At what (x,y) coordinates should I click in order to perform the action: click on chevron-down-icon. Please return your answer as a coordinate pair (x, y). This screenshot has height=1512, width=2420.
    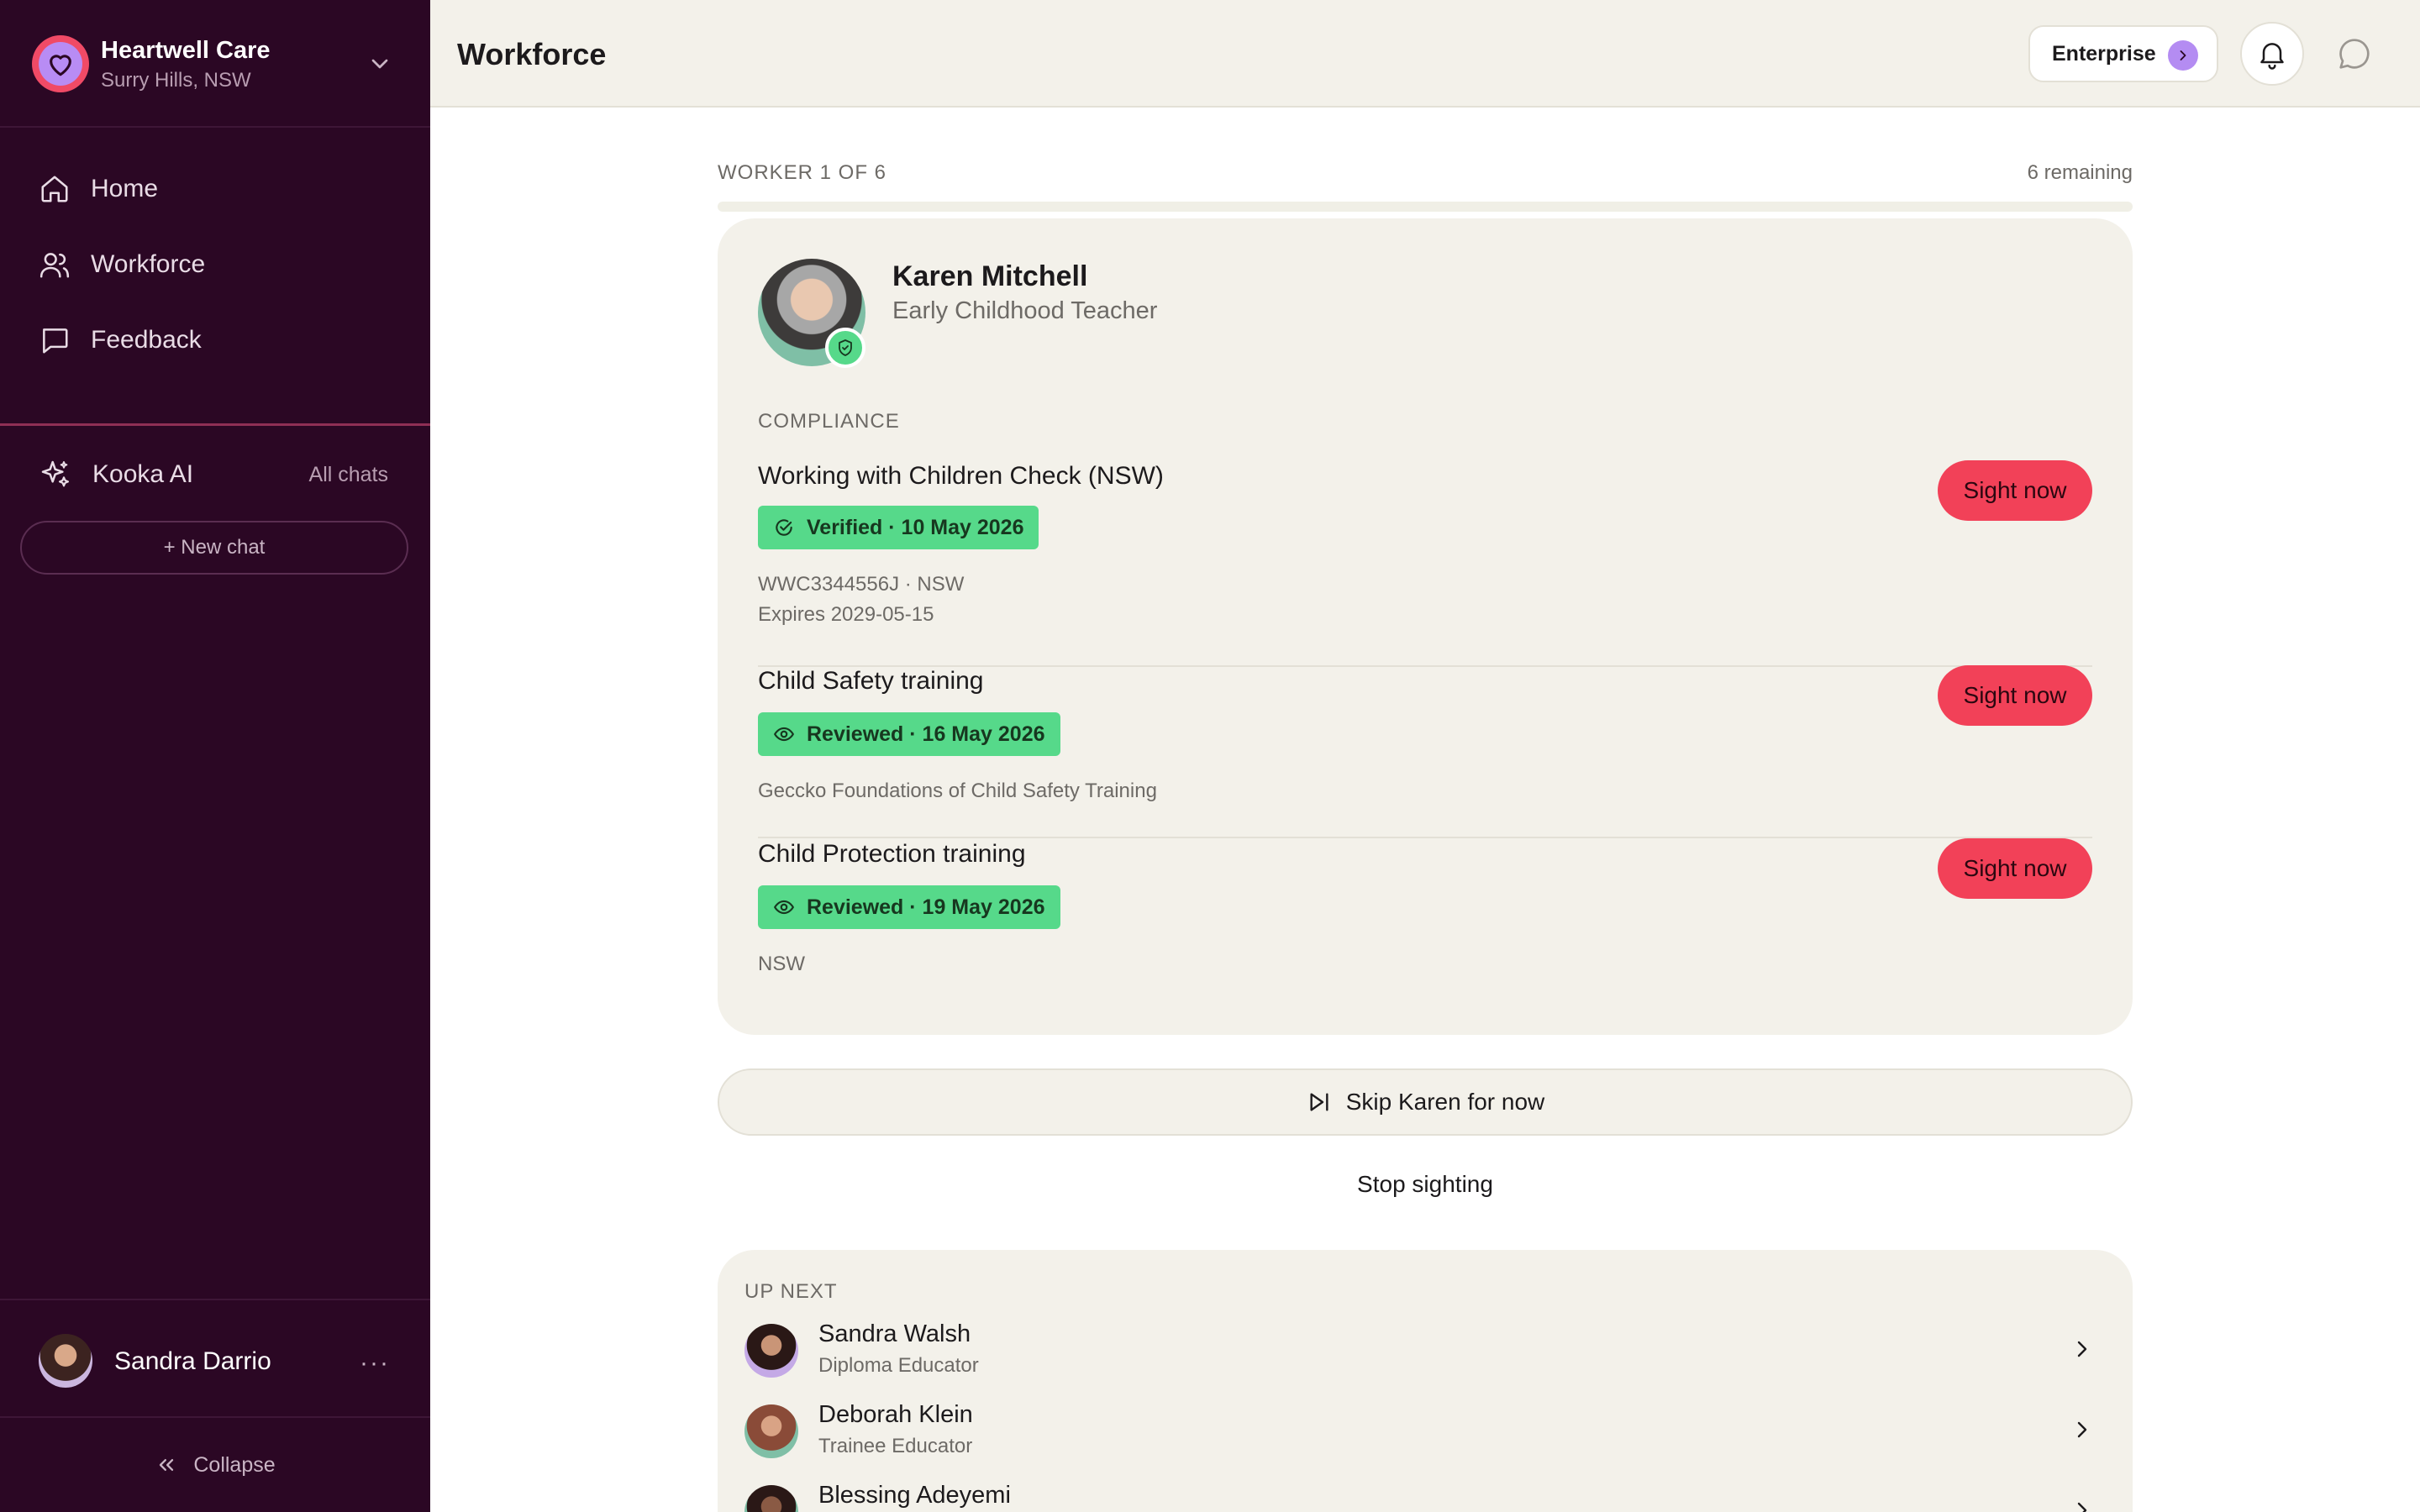
    Looking at the image, I should click on (379, 63).